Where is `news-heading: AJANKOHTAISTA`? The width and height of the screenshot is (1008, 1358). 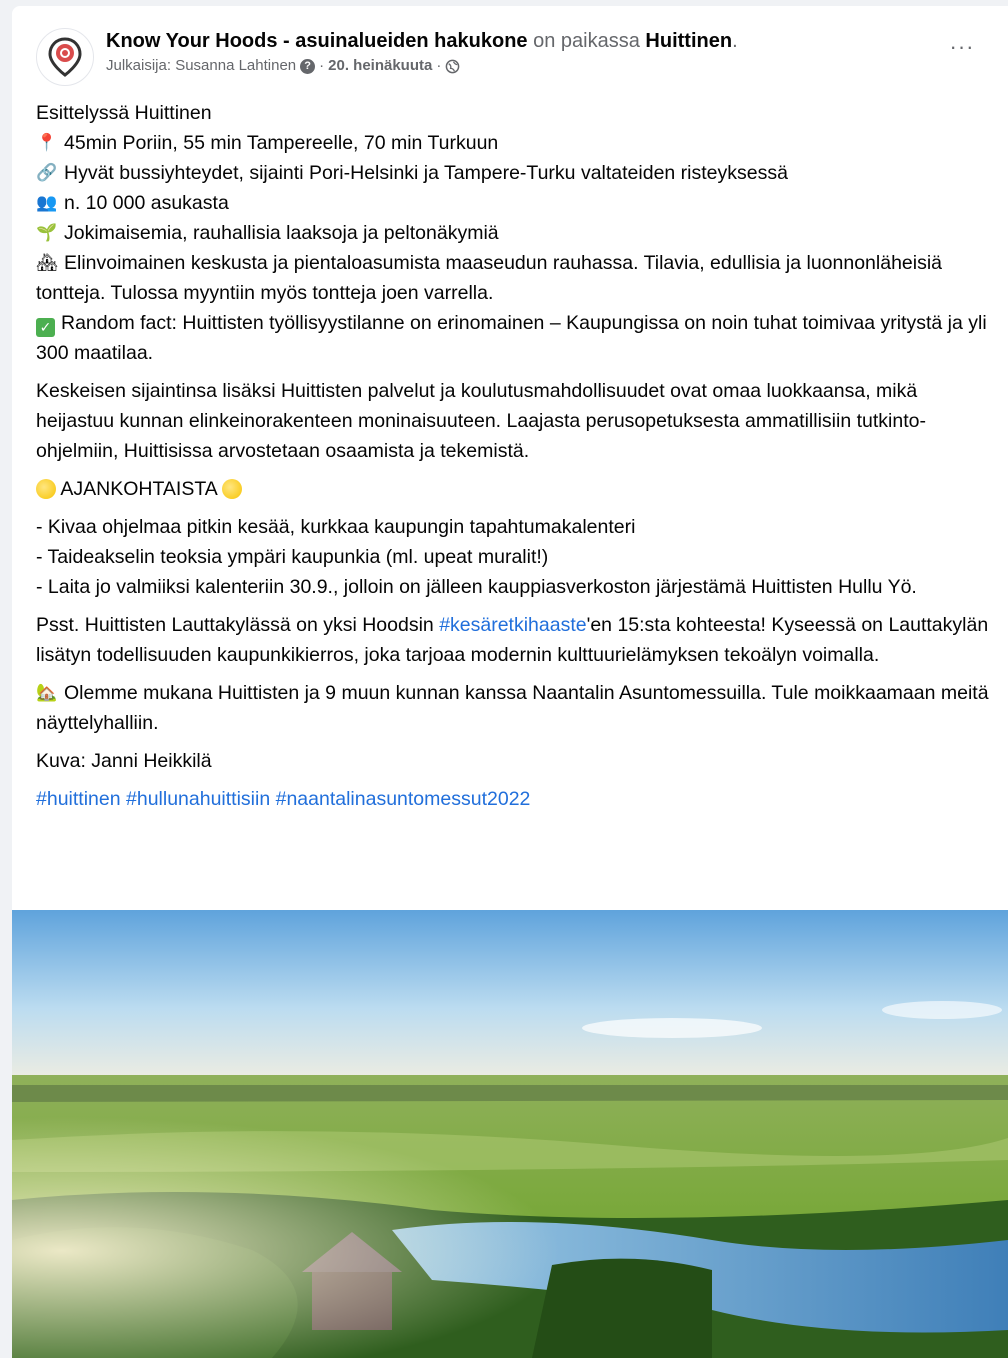
news-heading: AJANKOHTAISTA is located at coordinates (138, 489).